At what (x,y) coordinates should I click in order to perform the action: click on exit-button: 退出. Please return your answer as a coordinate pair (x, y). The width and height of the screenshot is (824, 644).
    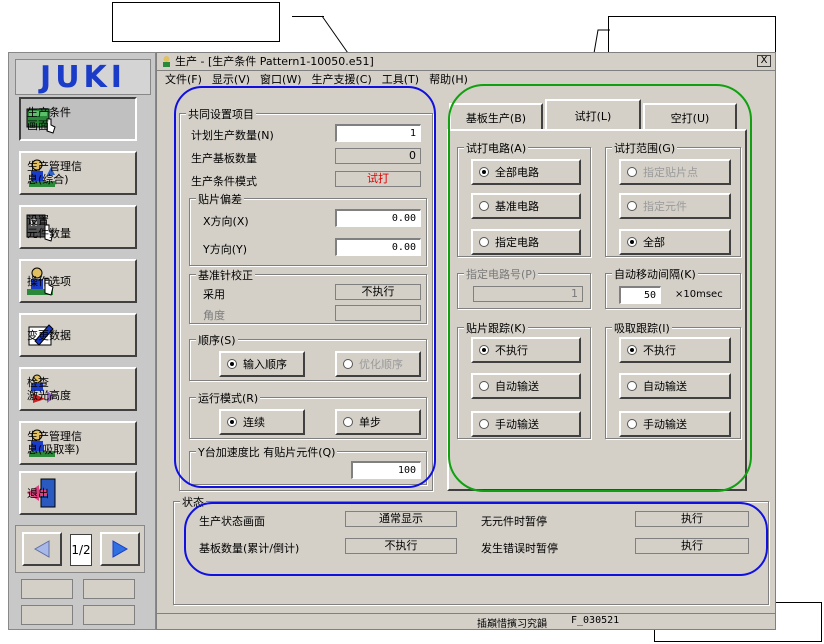
    Looking at the image, I should click on (78, 493).